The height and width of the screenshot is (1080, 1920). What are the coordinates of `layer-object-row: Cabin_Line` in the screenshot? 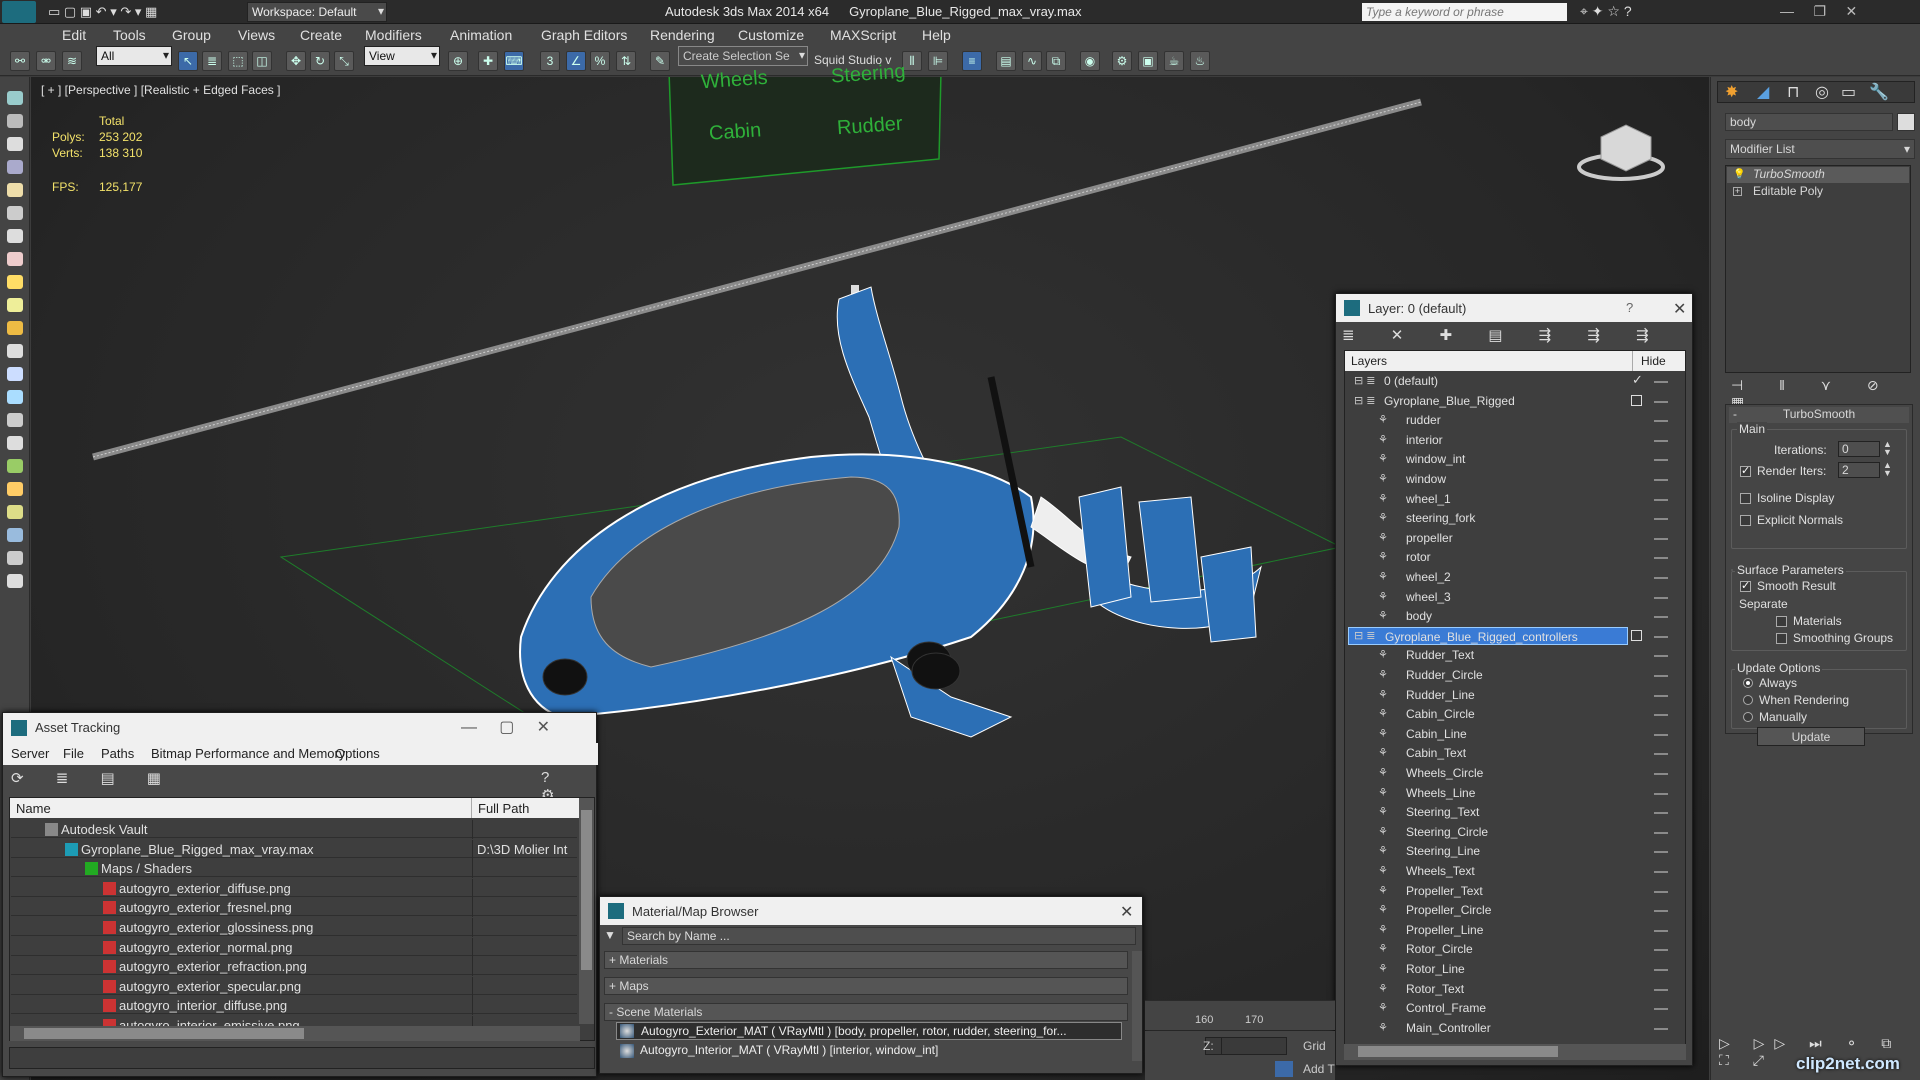 It's located at (1488, 734).